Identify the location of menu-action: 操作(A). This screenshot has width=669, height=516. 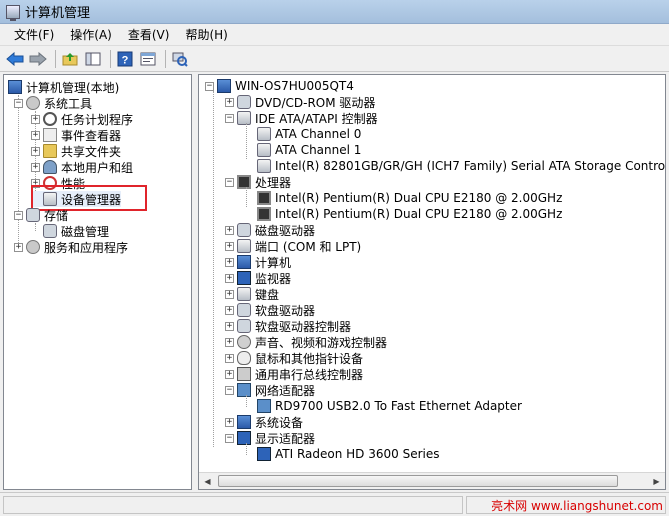
(91, 34).